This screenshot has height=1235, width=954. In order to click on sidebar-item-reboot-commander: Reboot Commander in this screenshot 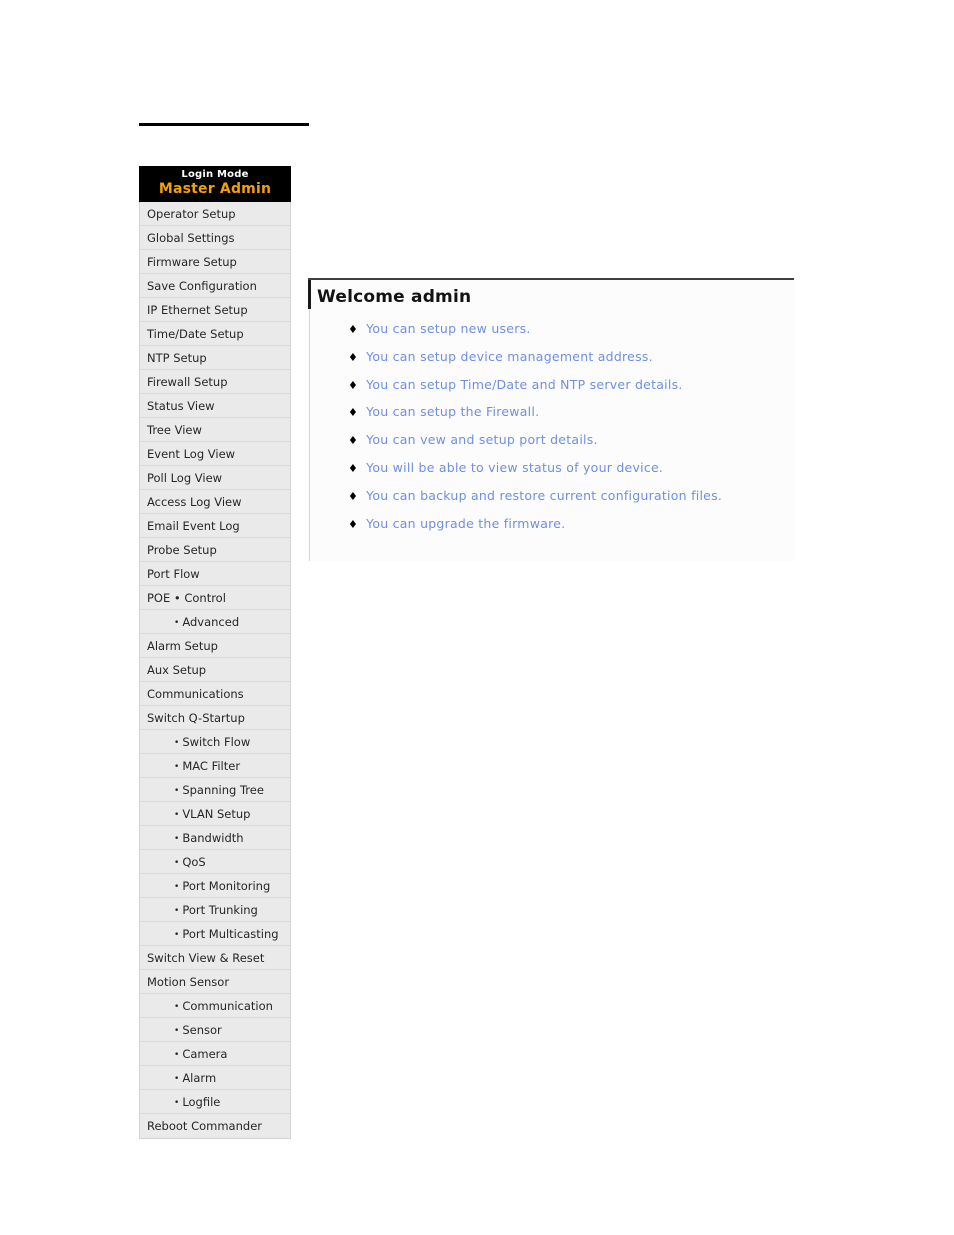, I will do `click(215, 1126)`.